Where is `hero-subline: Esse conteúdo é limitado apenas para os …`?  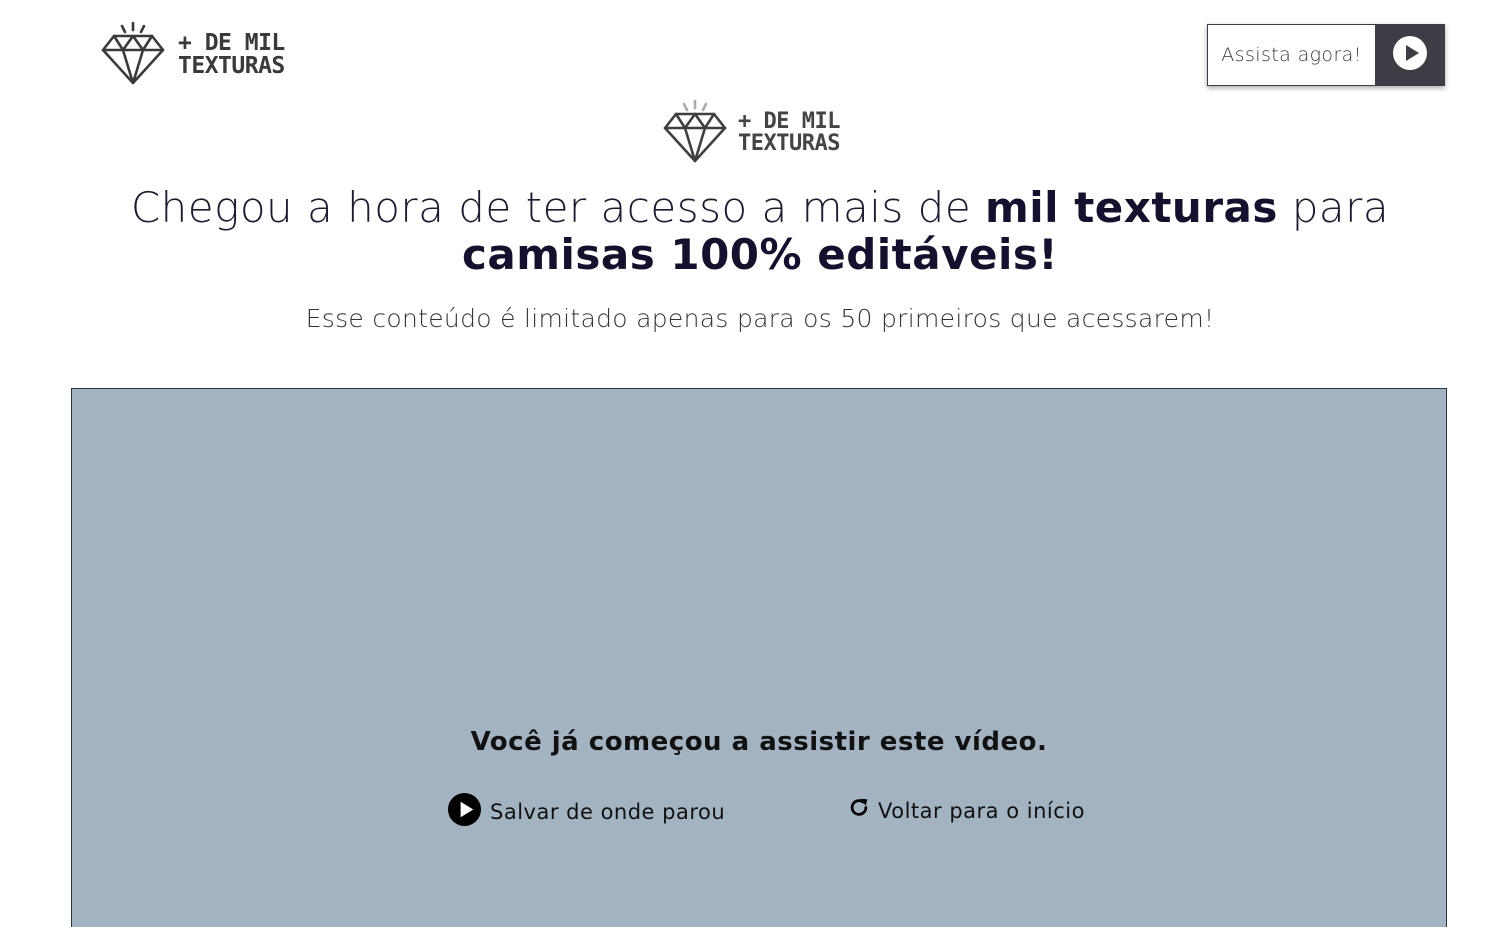
hero-subline: Esse conteúdo é limitado apenas para os … is located at coordinates (760, 318).